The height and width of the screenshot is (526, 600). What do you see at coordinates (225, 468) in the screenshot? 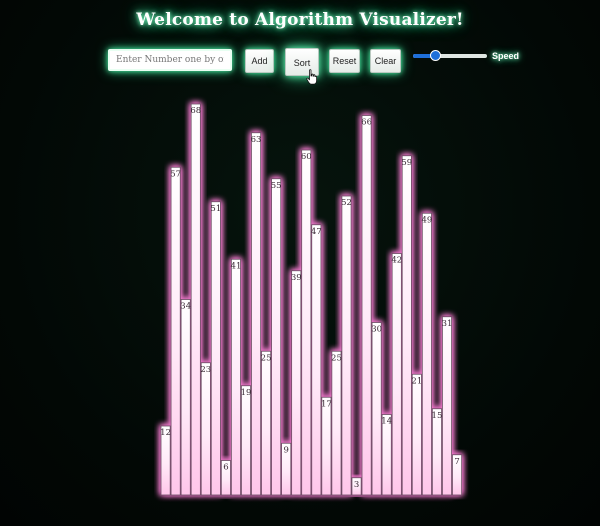
I see `bar-value-label: 6` at bounding box center [225, 468].